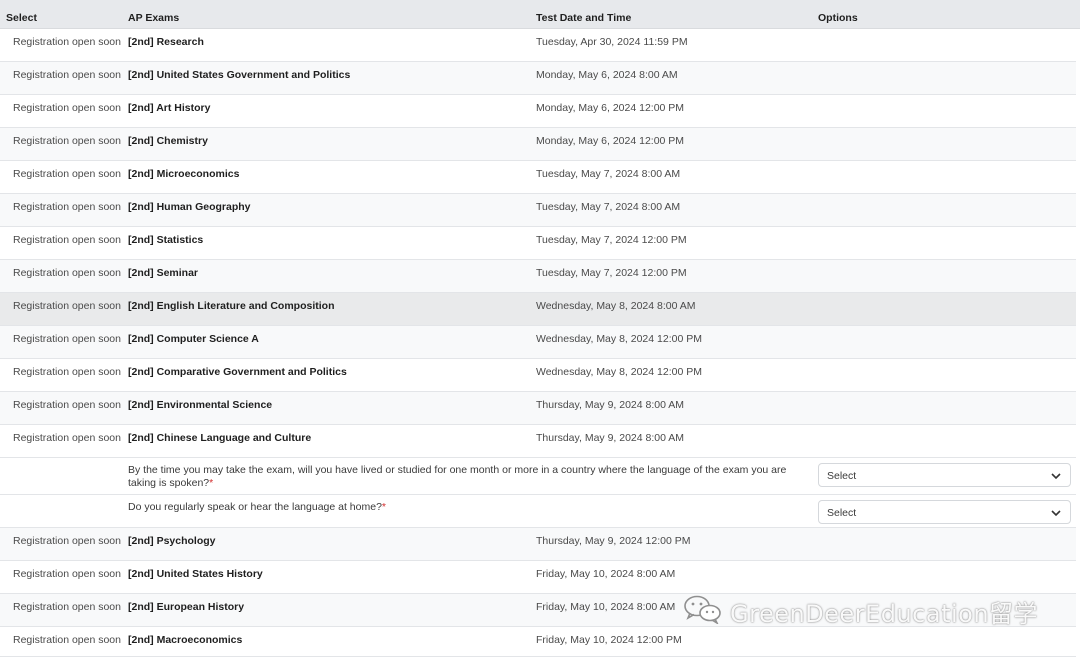 The height and width of the screenshot is (657, 1080). Describe the element at coordinates (607, 75) in the screenshot. I see `exam-date: Monday, May 6, 2024 8:00 AM` at that location.